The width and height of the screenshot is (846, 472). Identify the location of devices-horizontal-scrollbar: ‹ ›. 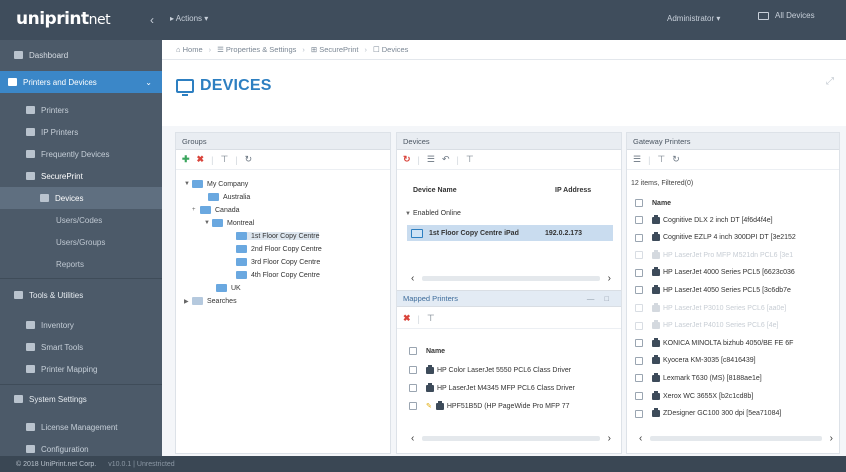
(511, 278).